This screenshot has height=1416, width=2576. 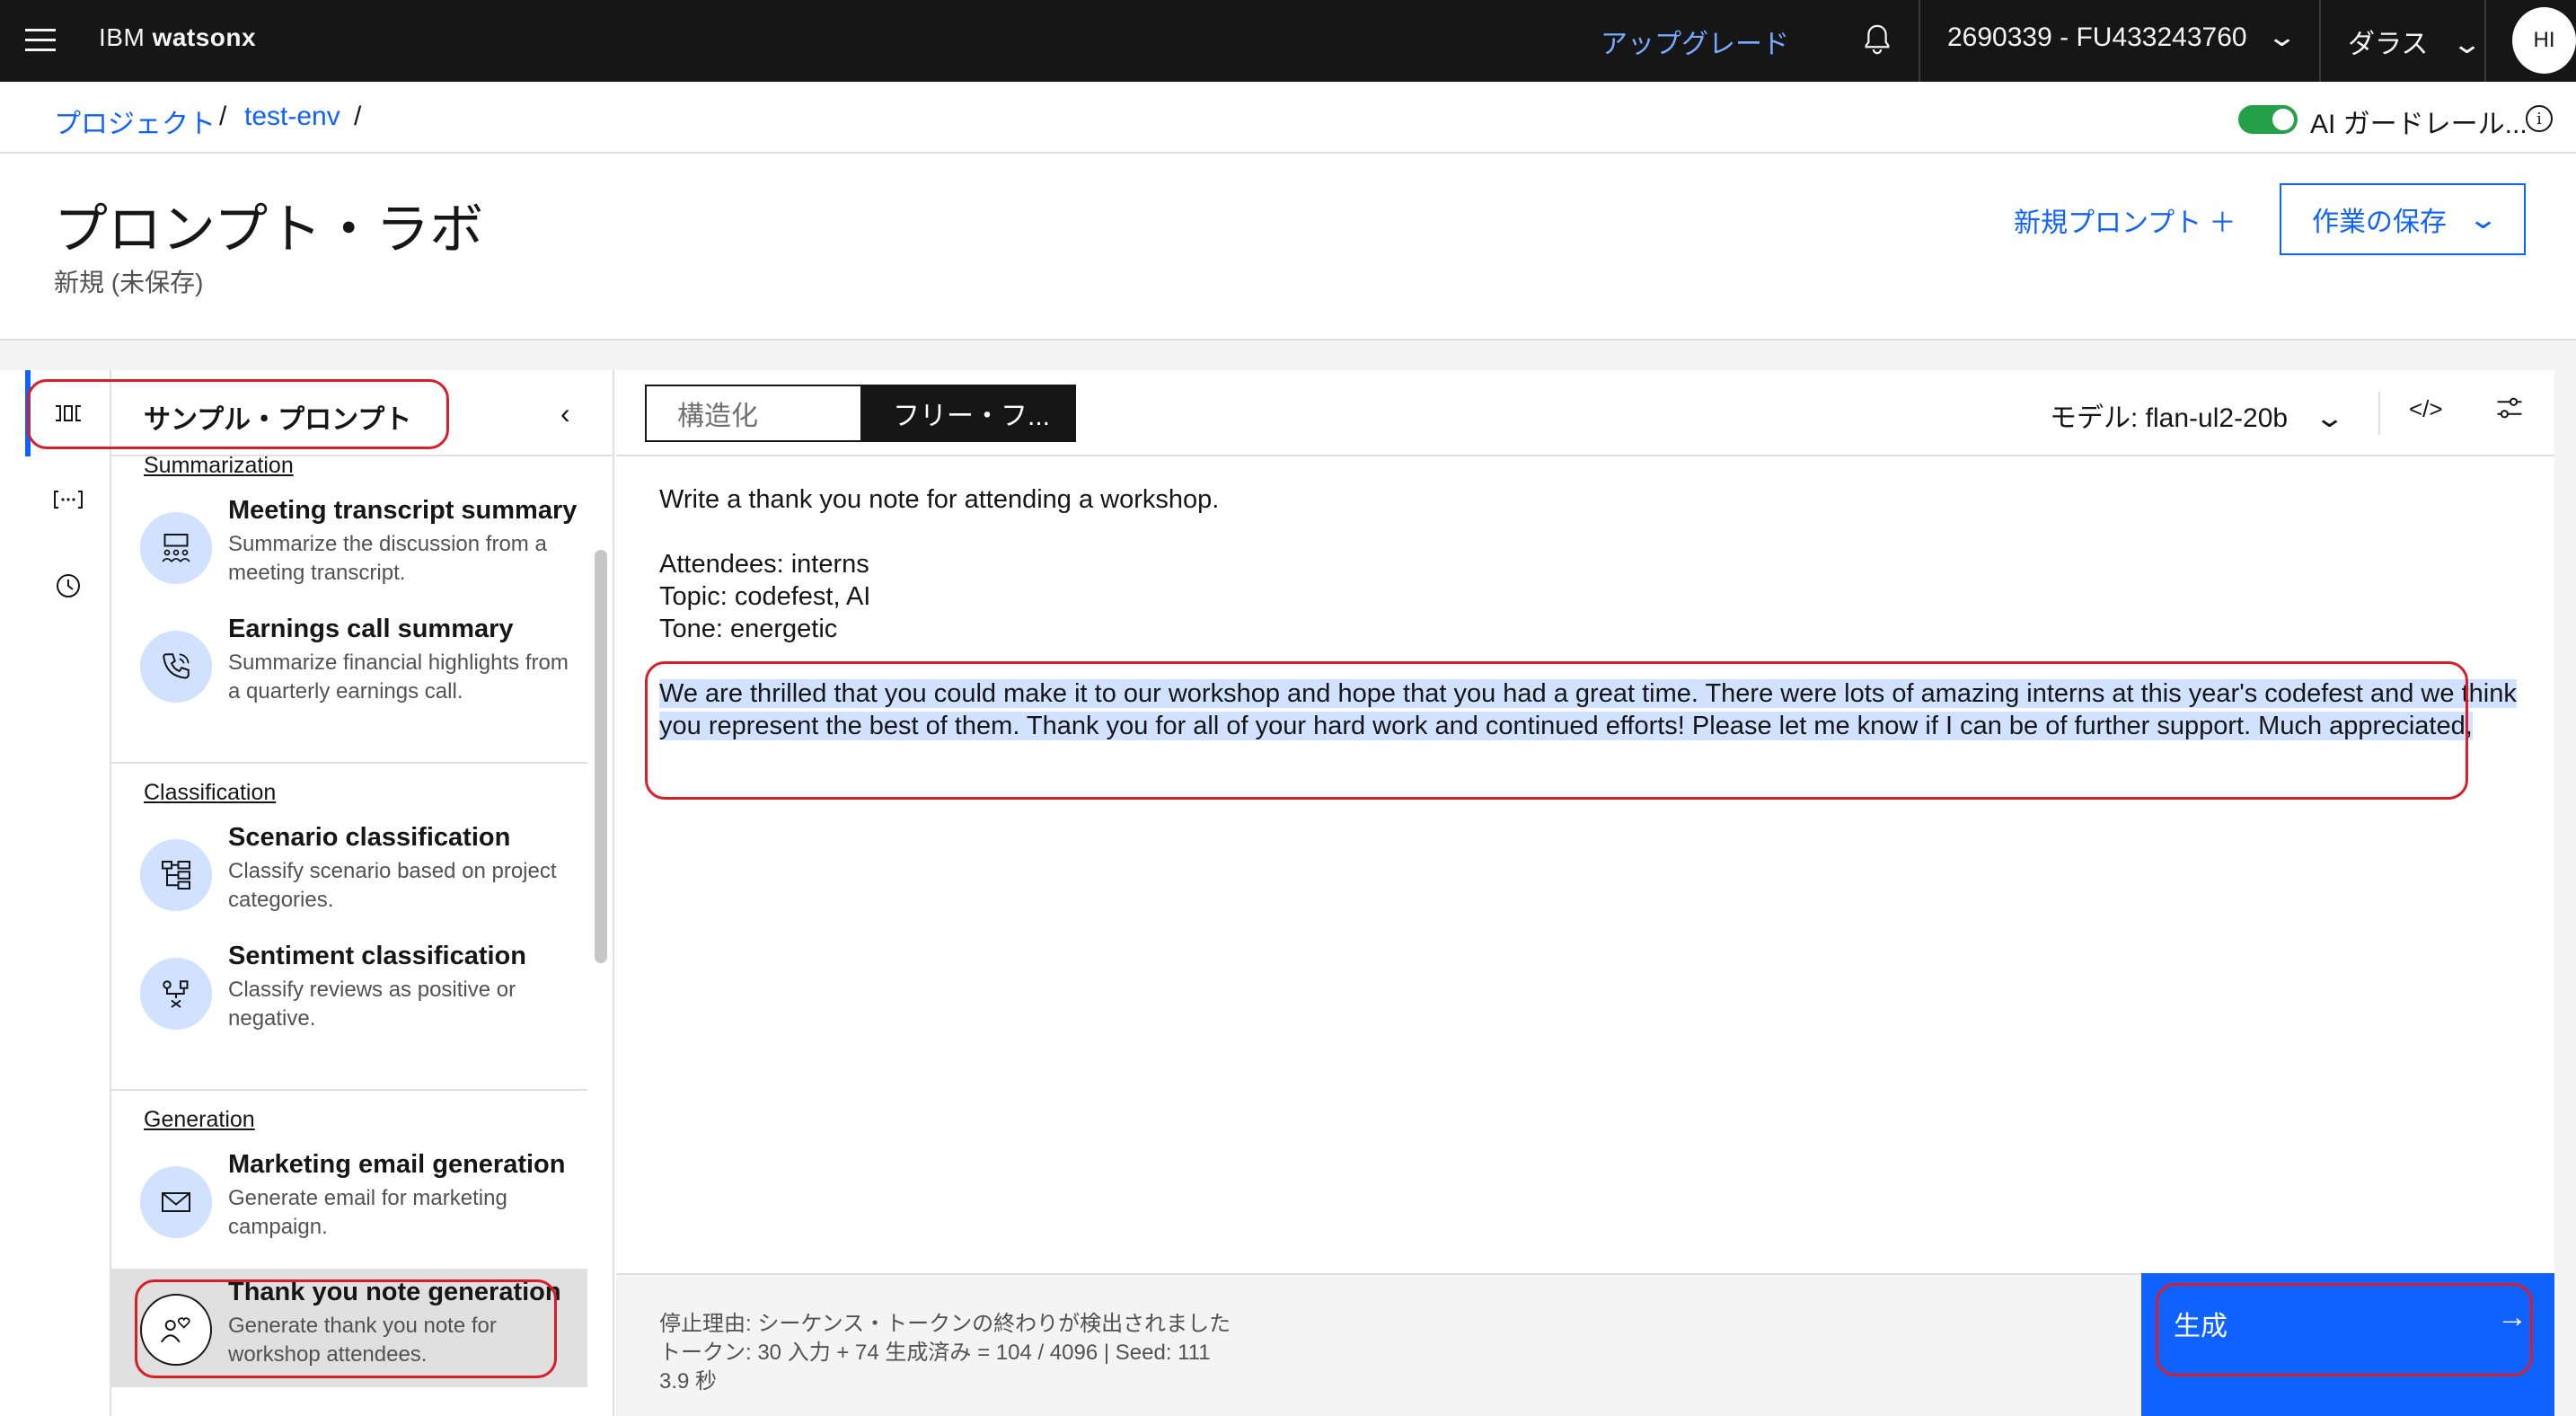 I want to click on product-brand: IBM watsonx, so click(x=177, y=38).